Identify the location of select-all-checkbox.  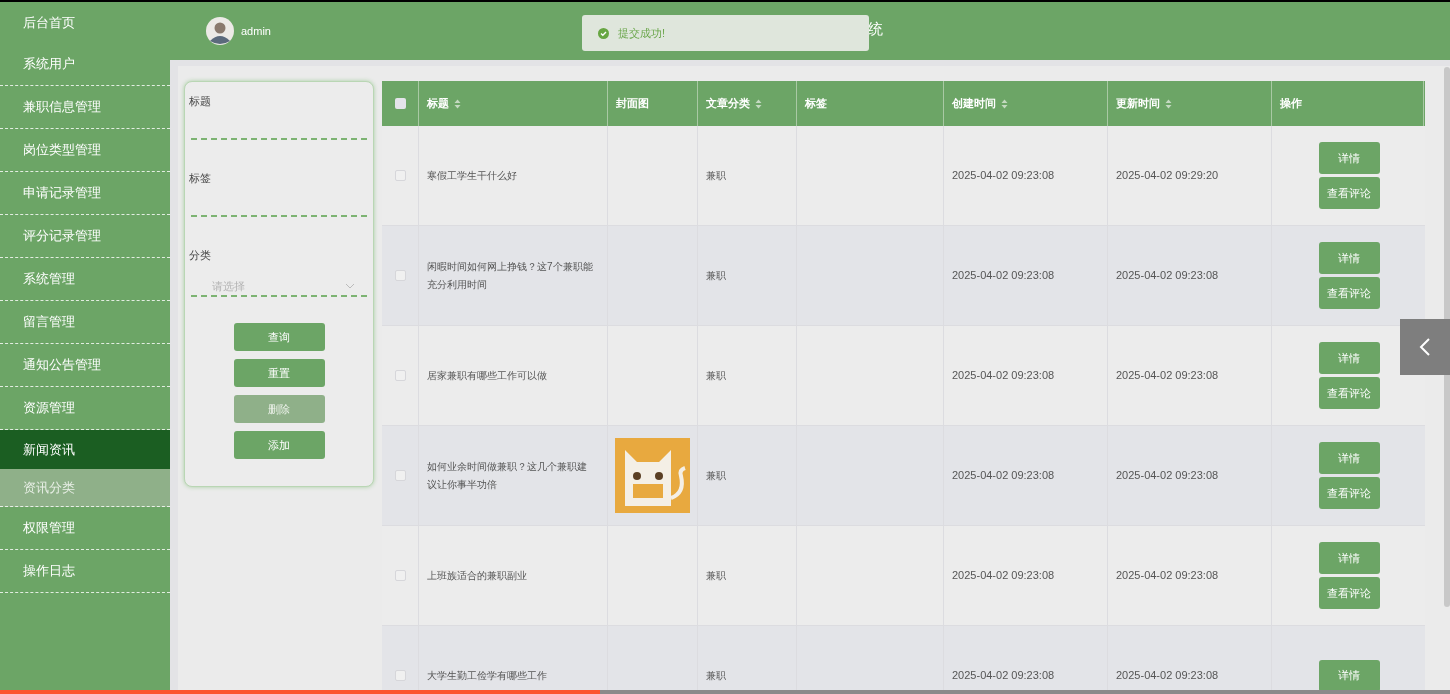
(400, 103).